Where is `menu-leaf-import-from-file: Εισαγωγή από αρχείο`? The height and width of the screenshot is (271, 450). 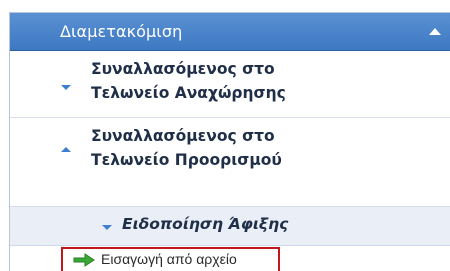 menu-leaf-import-from-file: Εισαγωγή από αρχείο is located at coordinates (170, 259).